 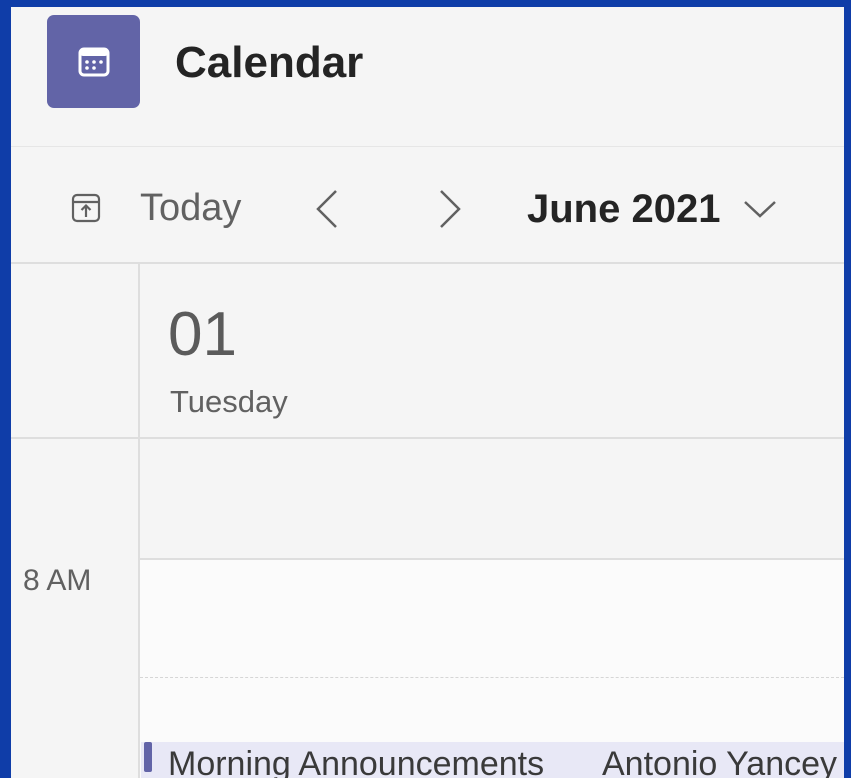 I want to click on app-title: Calendar, so click(x=269, y=62).